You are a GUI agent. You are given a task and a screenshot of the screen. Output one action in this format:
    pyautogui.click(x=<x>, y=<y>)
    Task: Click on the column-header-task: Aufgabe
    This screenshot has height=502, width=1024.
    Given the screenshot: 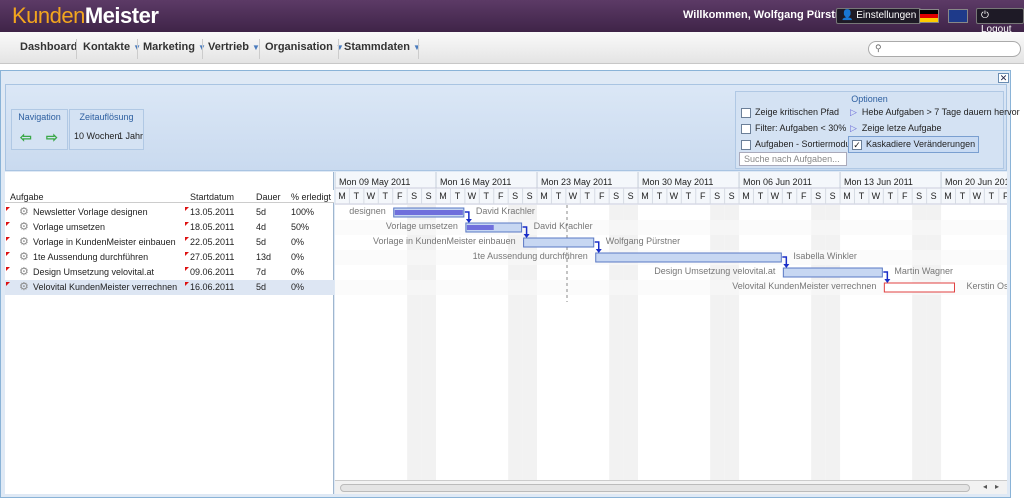 What is the action you would take?
    pyautogui.click(x=27, y=197)
    